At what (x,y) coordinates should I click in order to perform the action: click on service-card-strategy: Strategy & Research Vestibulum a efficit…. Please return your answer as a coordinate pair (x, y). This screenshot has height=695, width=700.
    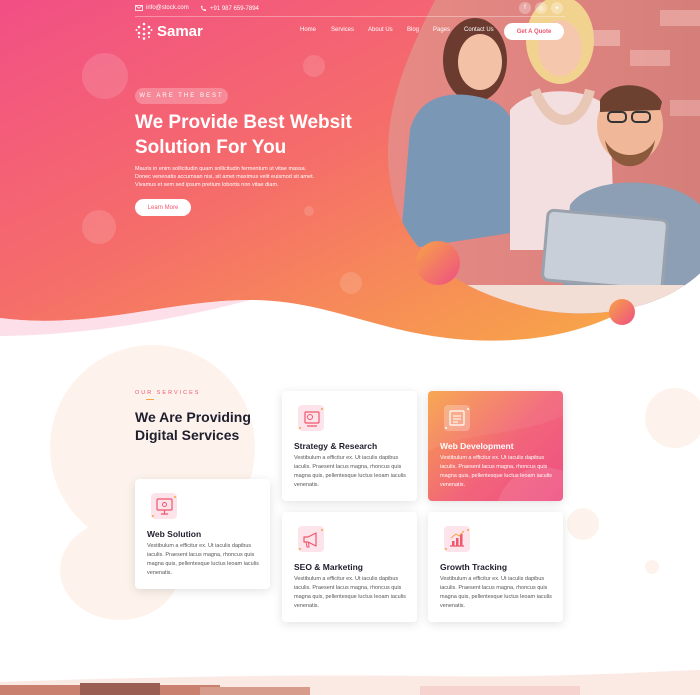
    Looking at the image, I should click on (349, 446).